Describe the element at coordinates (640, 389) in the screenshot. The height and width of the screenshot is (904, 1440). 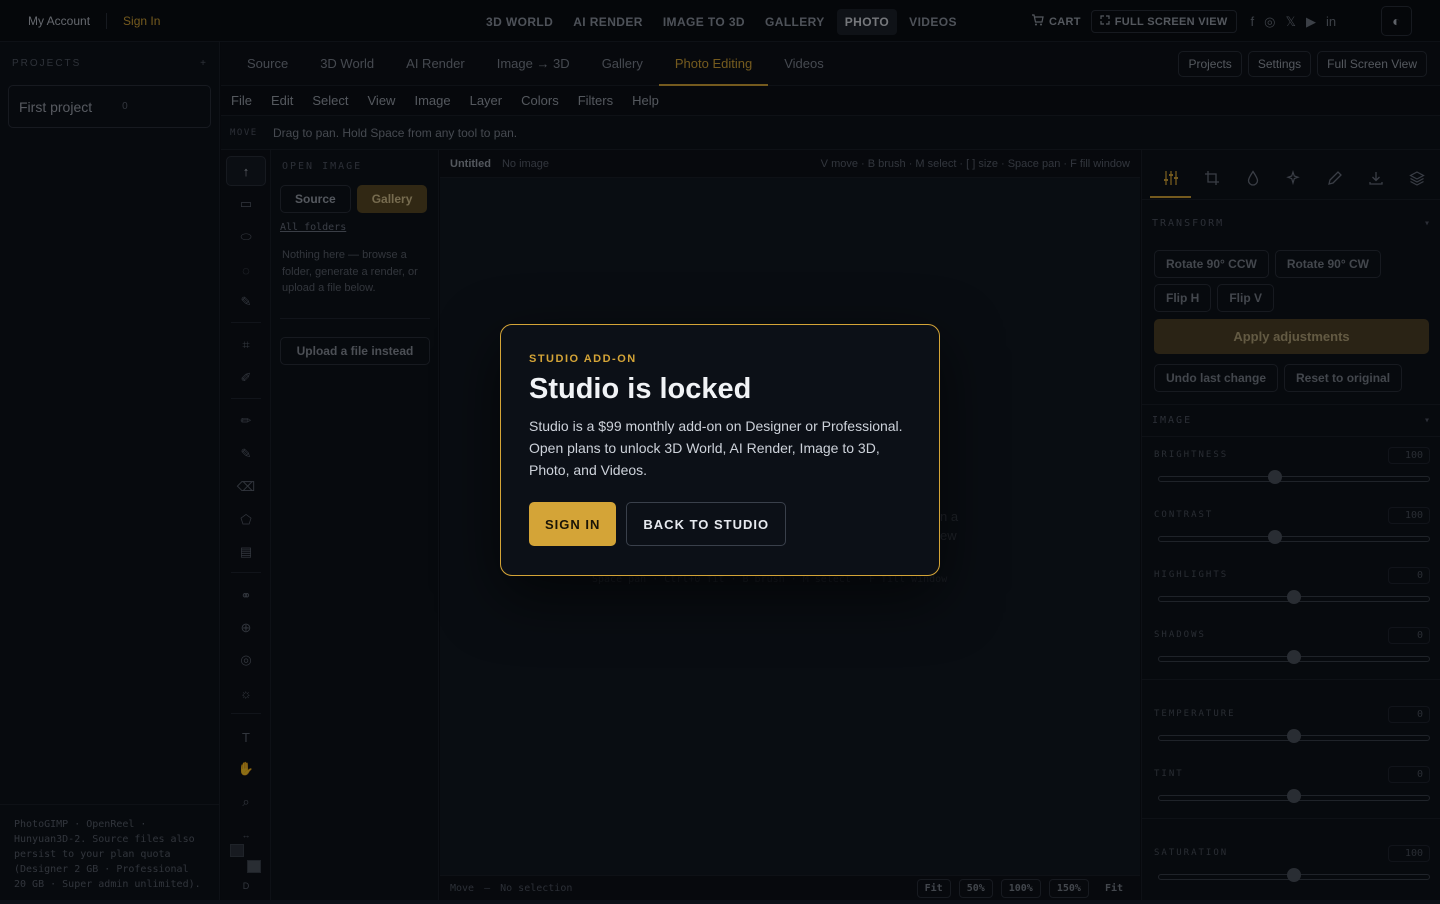
I see `dialog-heading: Studio is locked` at that location.